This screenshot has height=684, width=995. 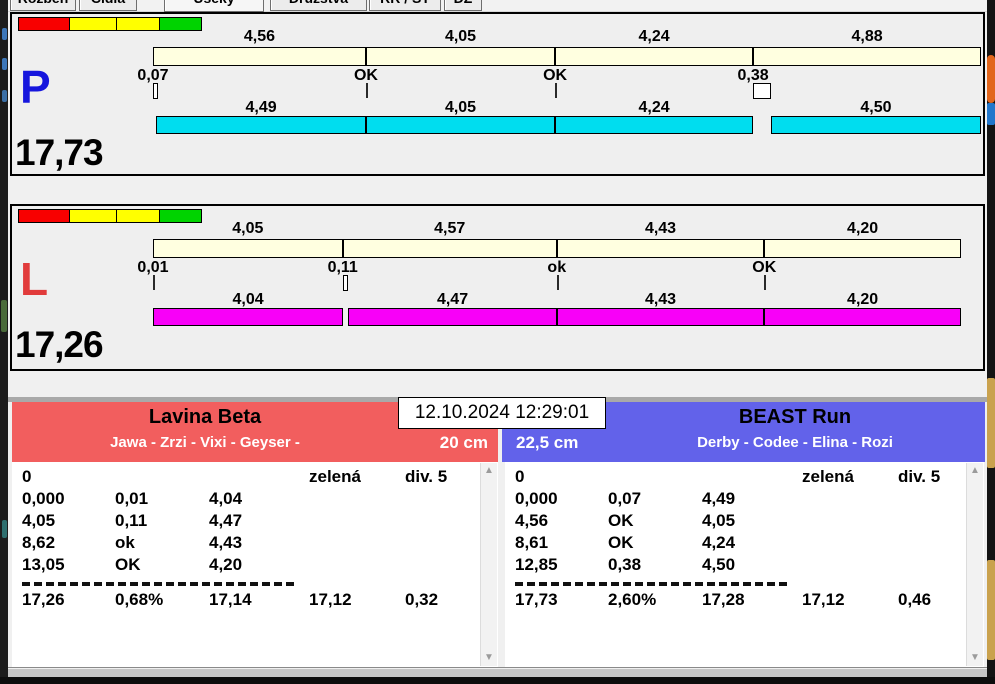 What do you see at coordinates (567, 56) in the screenshot?
I see `gross-time-bar` at bounding box center [567, 56].